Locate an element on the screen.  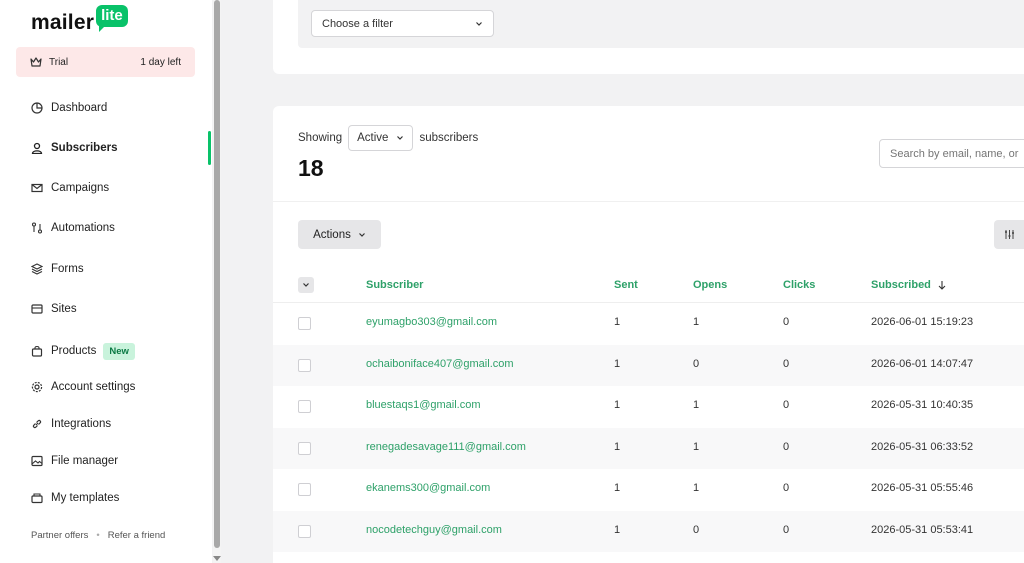
new-badge: New is located at coordinates (119, 351).